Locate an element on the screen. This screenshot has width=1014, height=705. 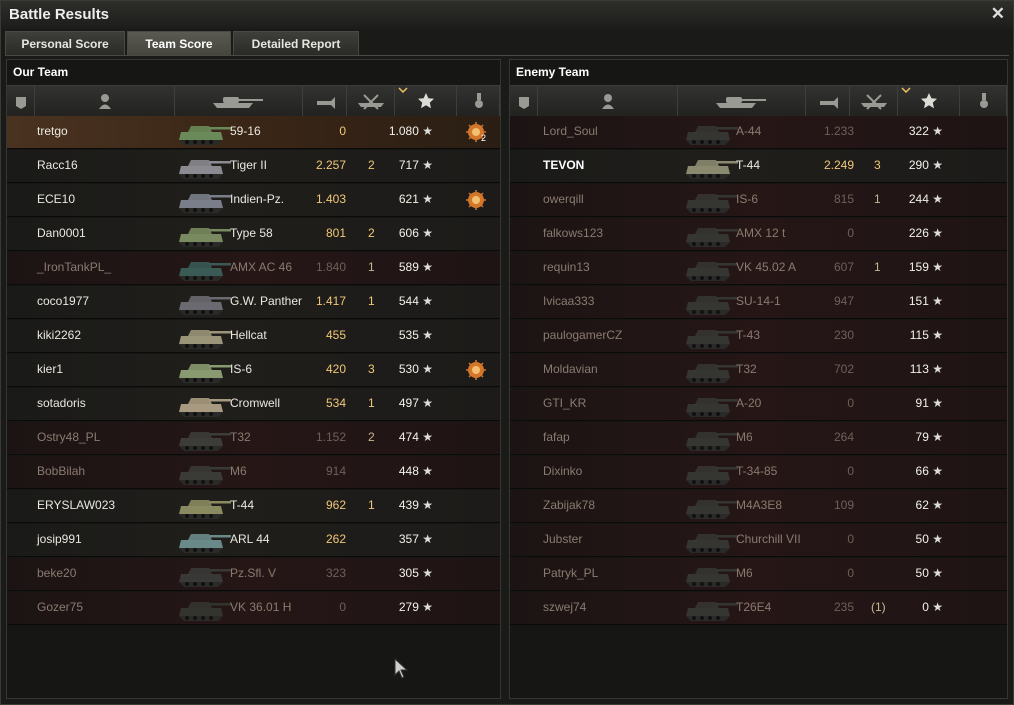
enemy-team-row: szwej74 T26E4 235 (1) 0 is located at coordinates (758, 608).